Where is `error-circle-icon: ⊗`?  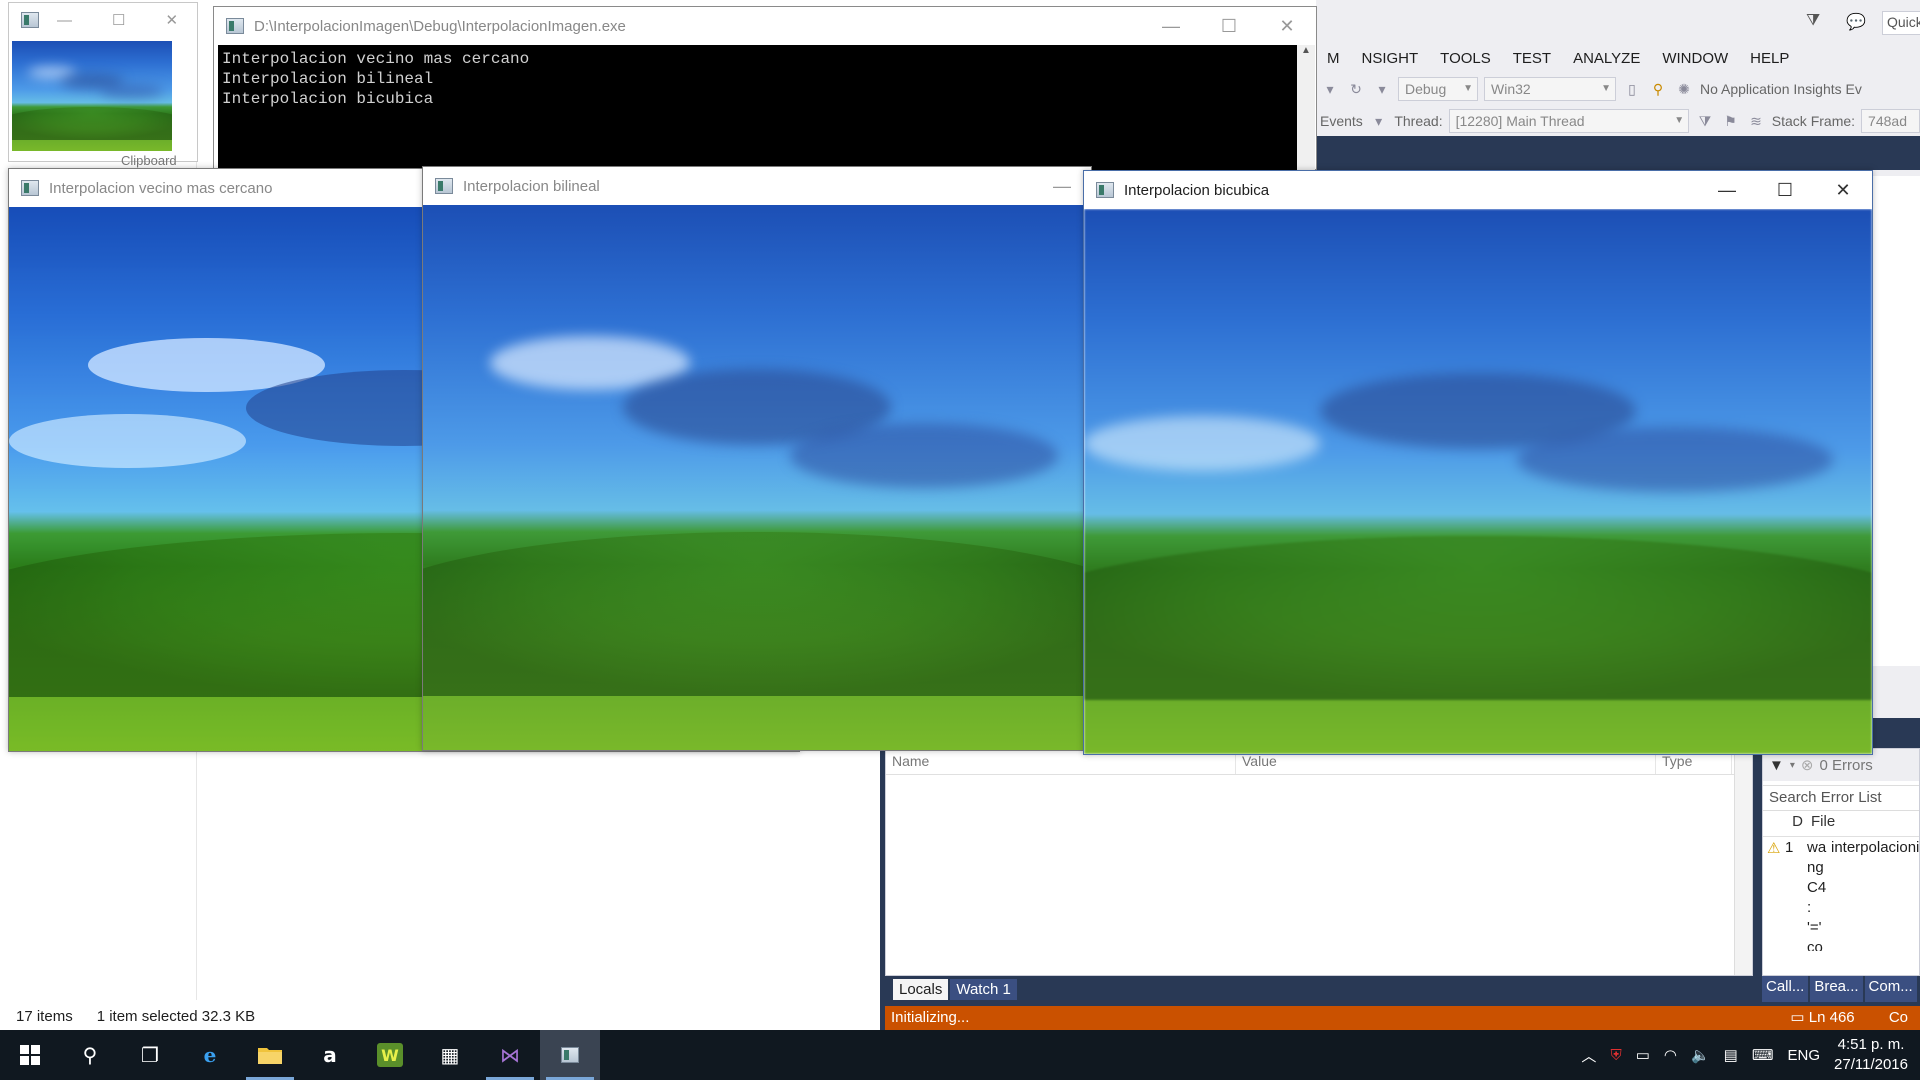
error-circle-icon: ⊗ is located at coordinates (1807, 765).